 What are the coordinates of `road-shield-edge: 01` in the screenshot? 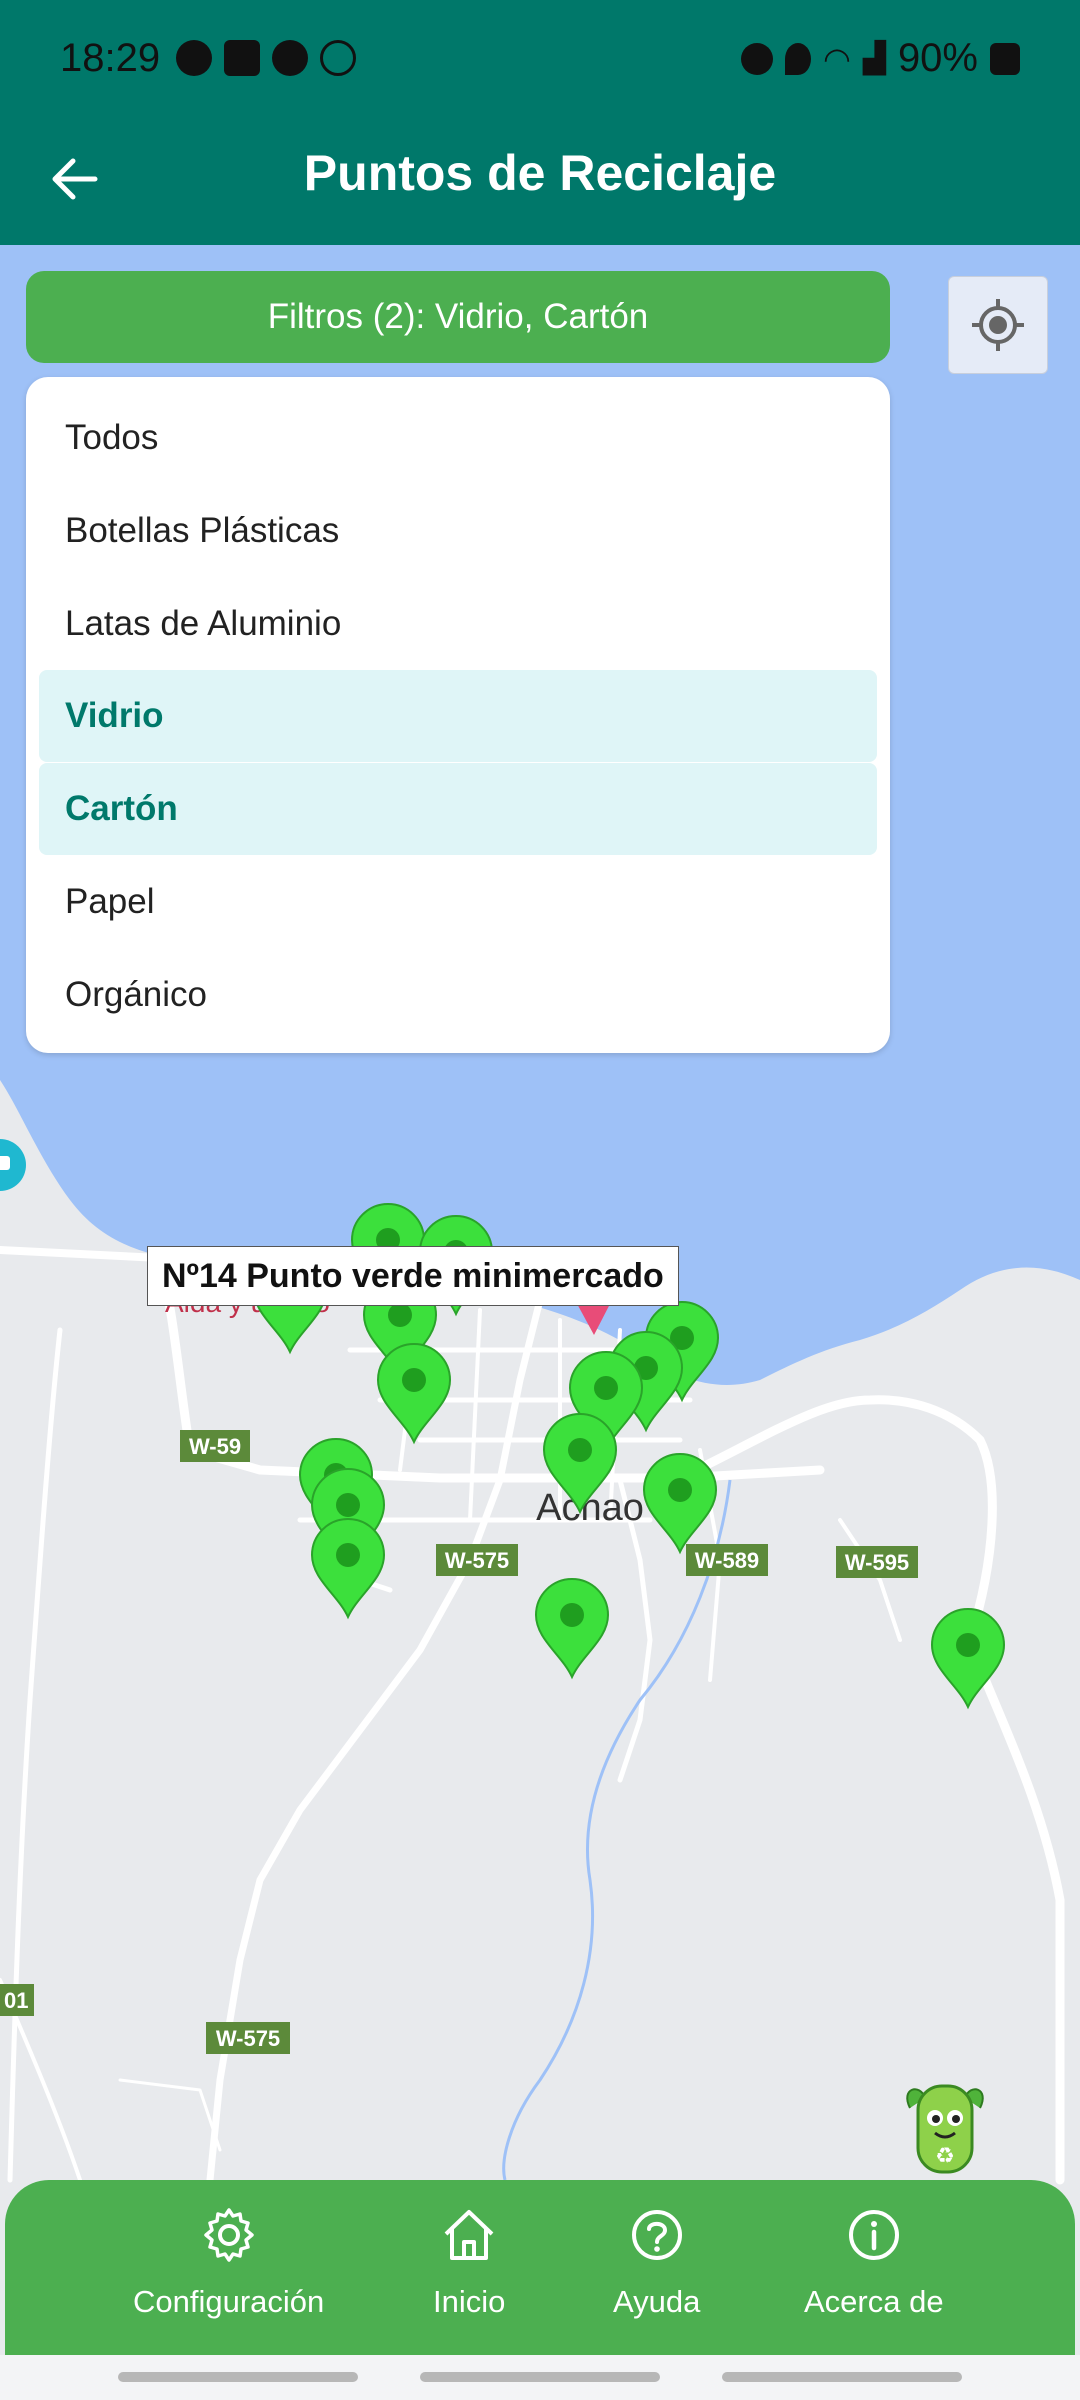 It's located at (17, 2000).